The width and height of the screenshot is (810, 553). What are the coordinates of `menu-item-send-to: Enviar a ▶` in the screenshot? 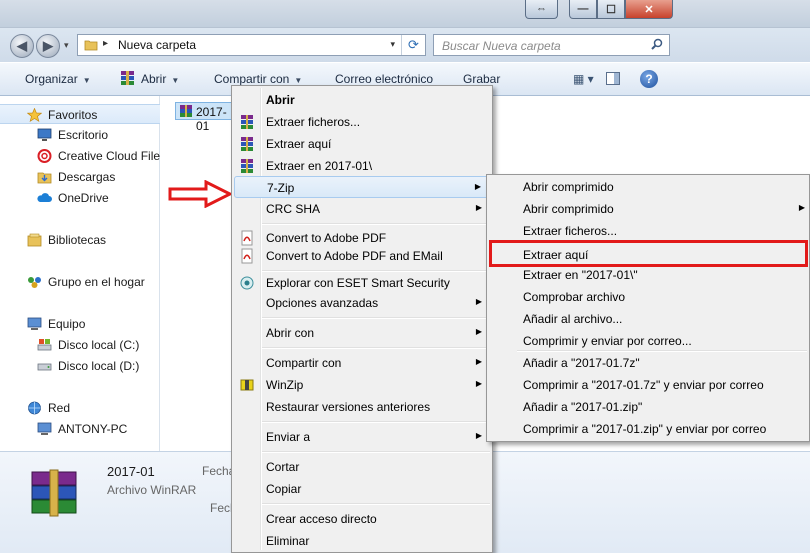 It's located at (362, 437).